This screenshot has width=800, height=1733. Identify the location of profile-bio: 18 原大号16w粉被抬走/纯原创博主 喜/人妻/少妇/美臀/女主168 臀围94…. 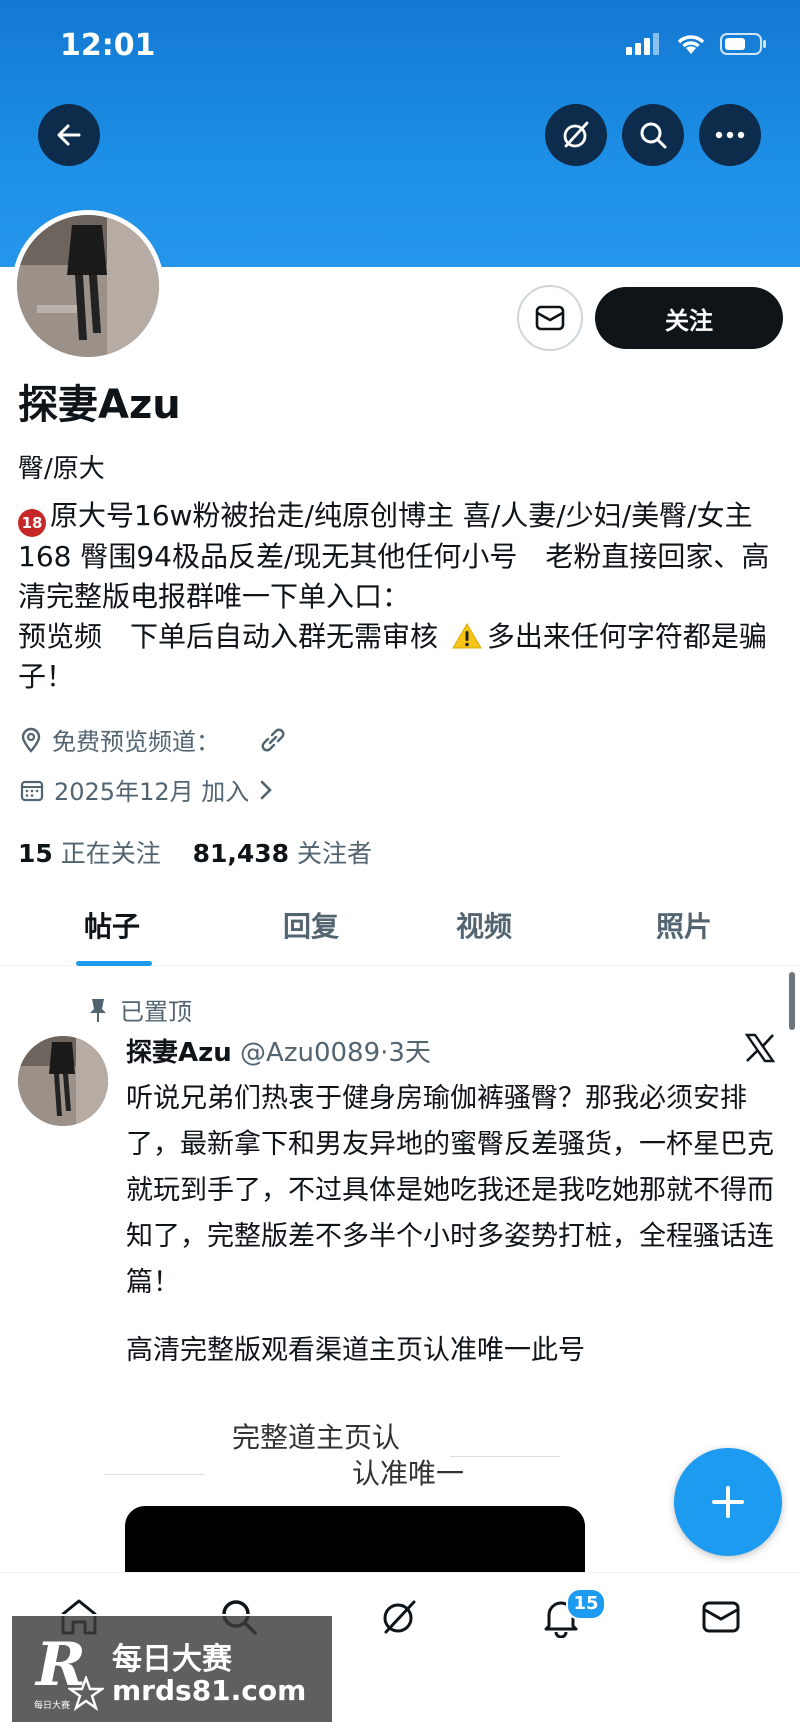
(398, 596).